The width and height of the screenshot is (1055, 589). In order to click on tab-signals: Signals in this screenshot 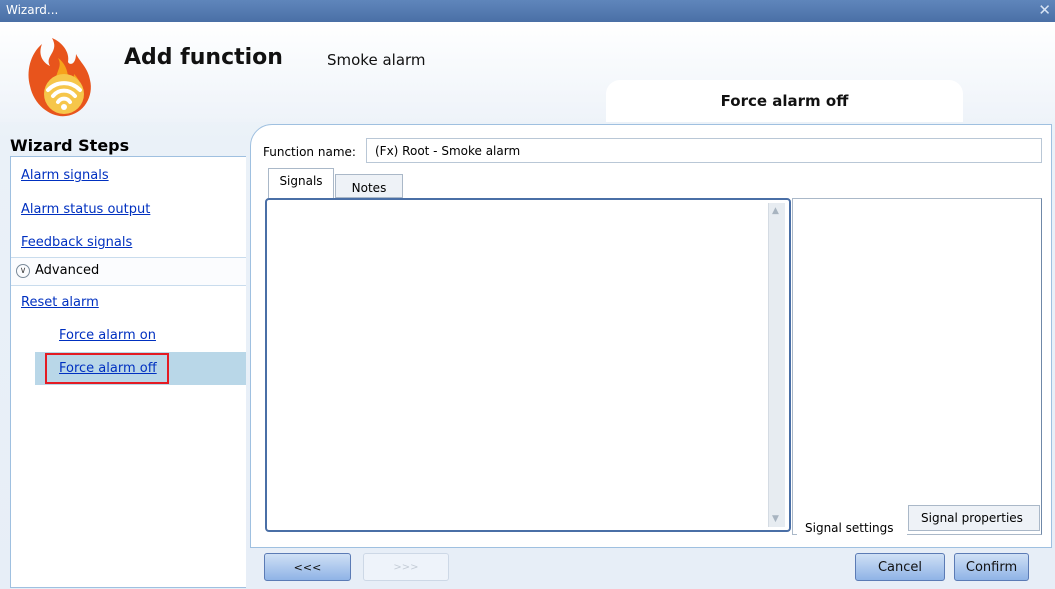, I will do `click(301, 183)`.